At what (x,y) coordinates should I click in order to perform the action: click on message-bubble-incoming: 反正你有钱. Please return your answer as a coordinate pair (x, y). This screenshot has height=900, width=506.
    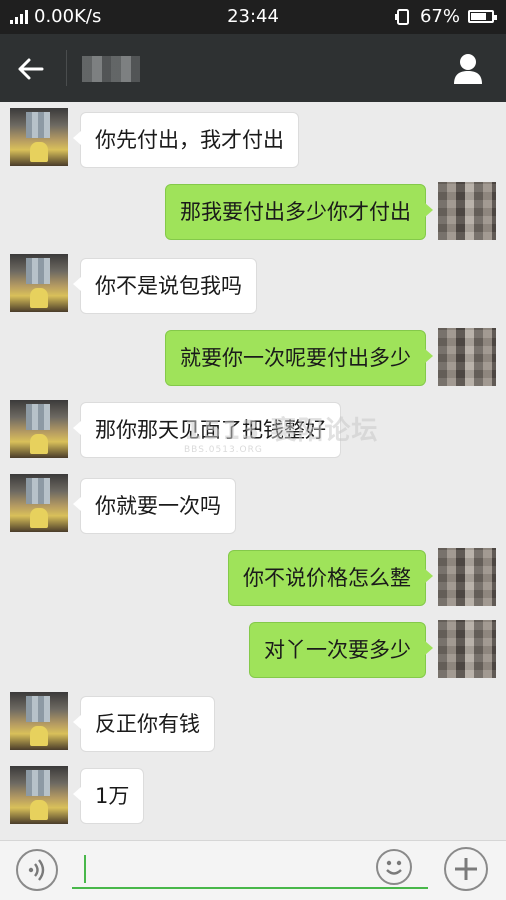
    Looking at the image, I should click on (144, 724).